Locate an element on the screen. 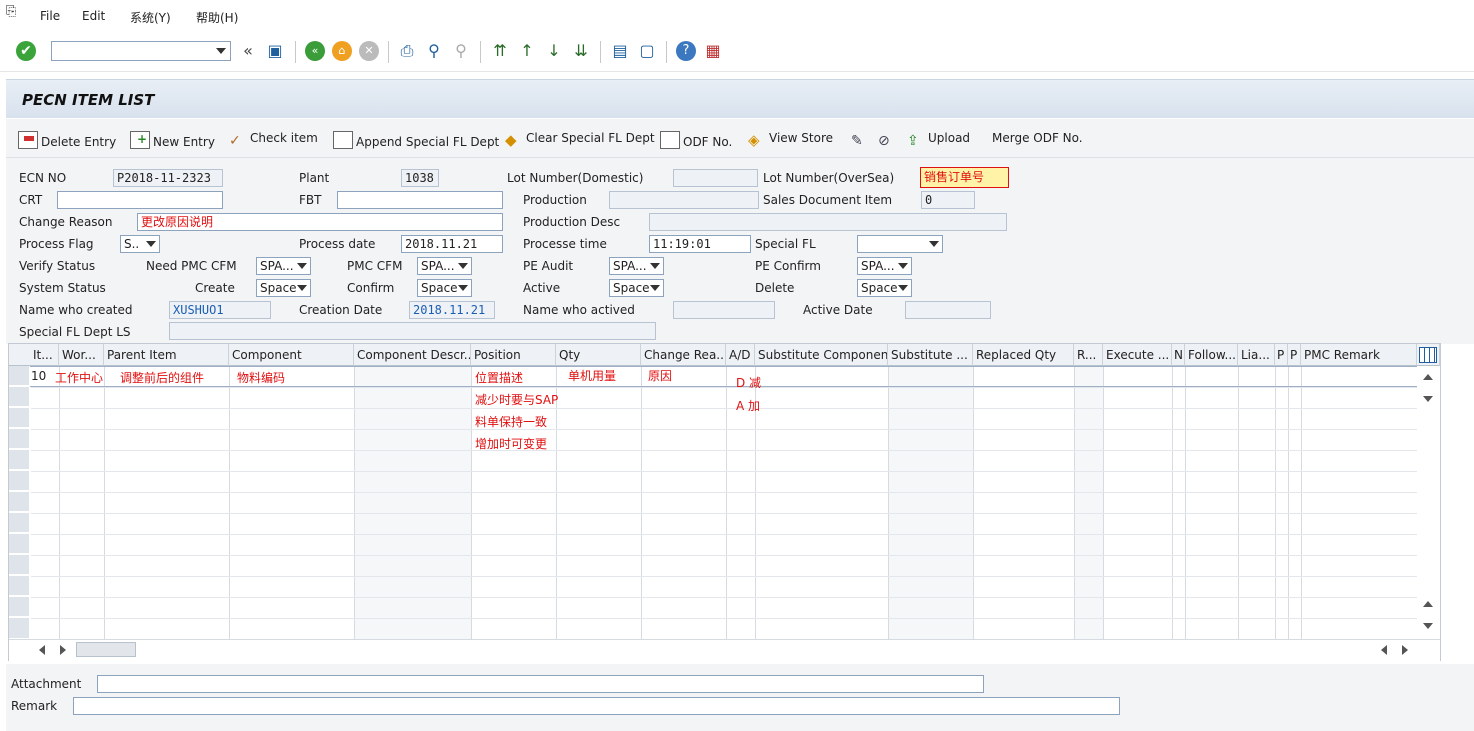 The width and height of the screenshot is (1474, 731). col-p1: P is located at coordinates (1281, 355).